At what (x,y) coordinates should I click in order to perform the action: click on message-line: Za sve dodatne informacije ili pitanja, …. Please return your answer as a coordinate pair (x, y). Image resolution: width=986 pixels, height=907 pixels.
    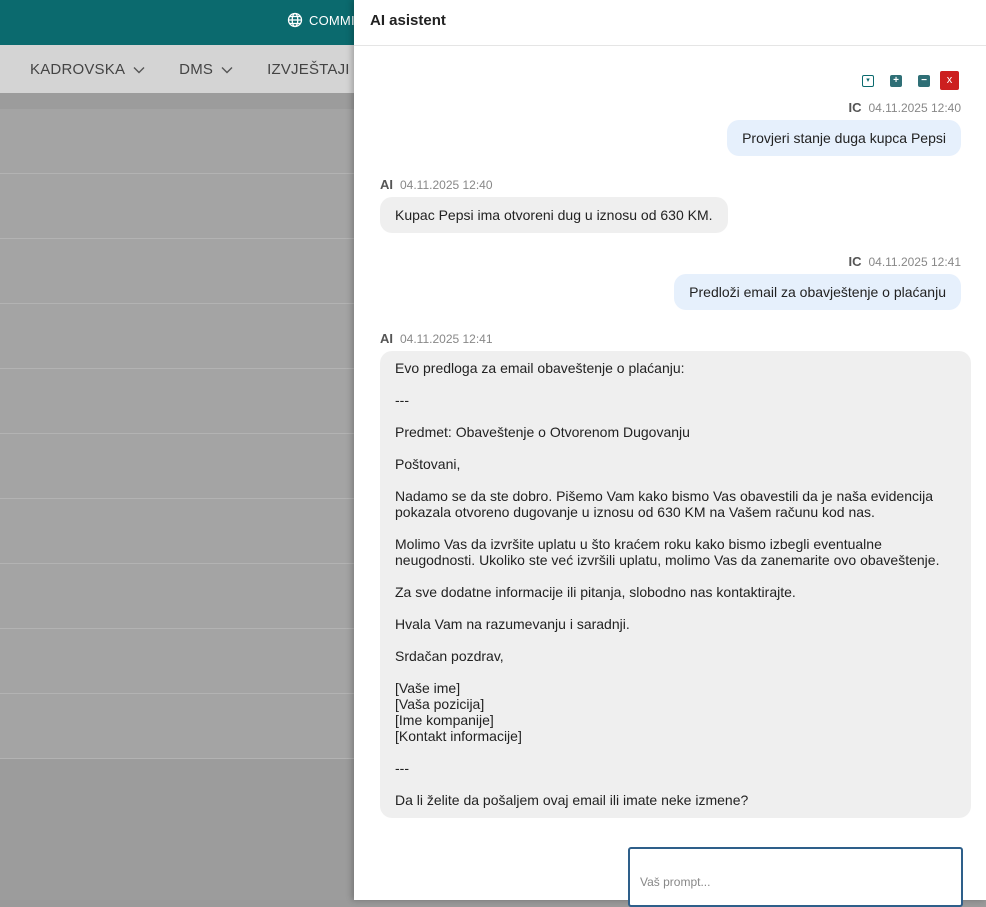
    Looking at the image, I should click on (595, 592).